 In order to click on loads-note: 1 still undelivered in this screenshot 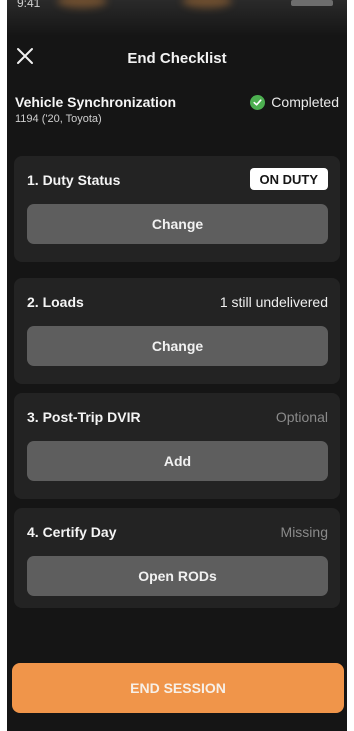, I will do `click(273, 302)`.